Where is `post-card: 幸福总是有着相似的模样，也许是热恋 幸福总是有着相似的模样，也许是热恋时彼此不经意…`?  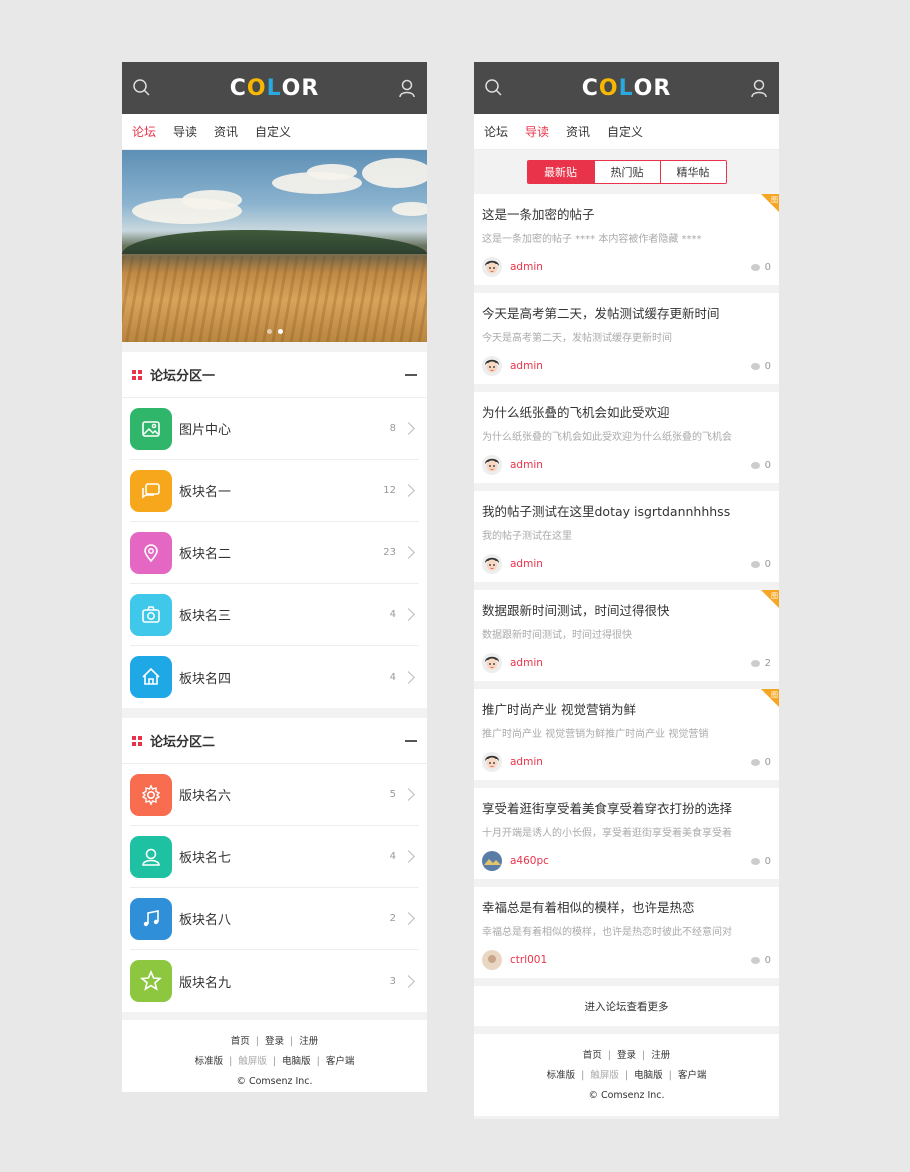
post-card: 幸福总是有着相似的模样，也许是热恋 幸福总是有着相似的模样，也许是热恋时彼此不经意… is located at coordinates (626, 932).